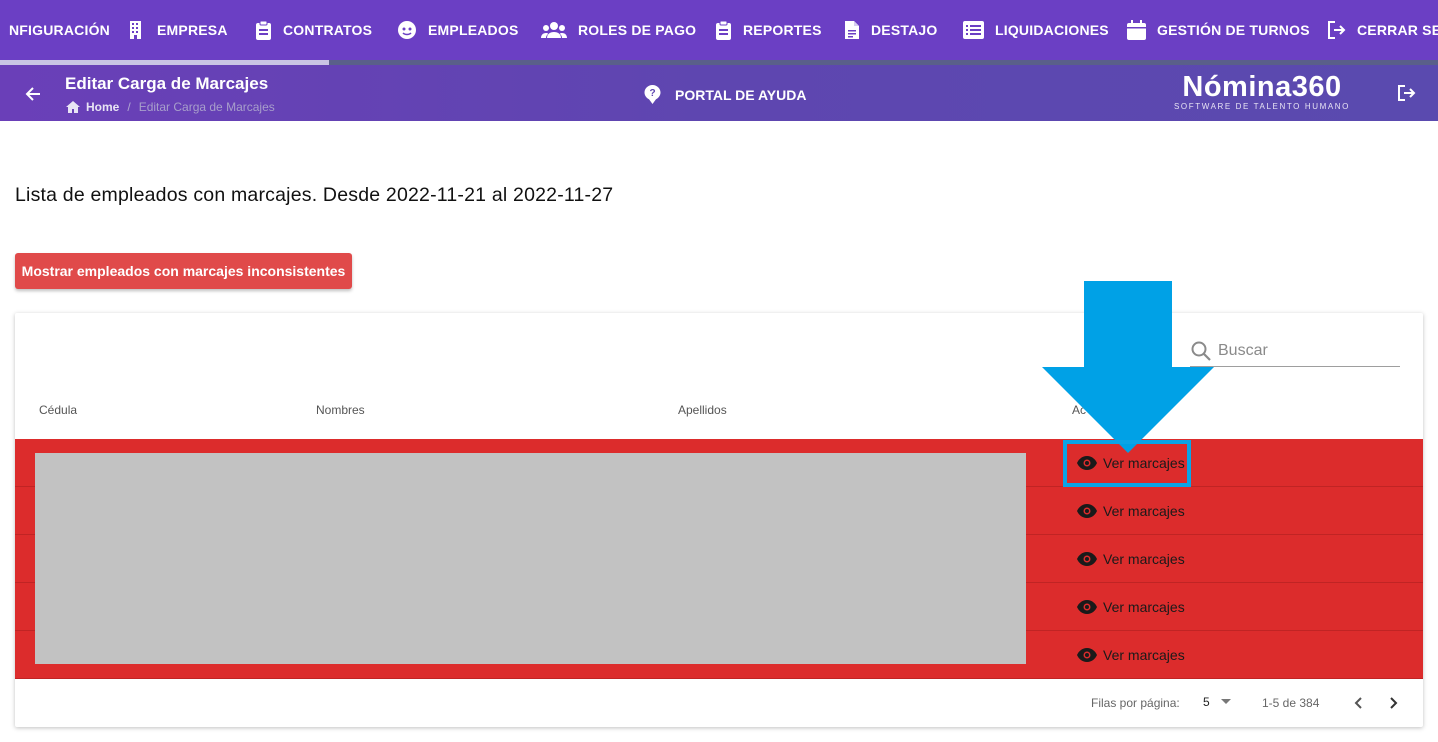 This screenshot has height=742, width=1438. What do you see at coordinates (167, 83) in the screenshot?
I see `page-title: Editar Carga de Marcajes` at bounding box center [167, 83].